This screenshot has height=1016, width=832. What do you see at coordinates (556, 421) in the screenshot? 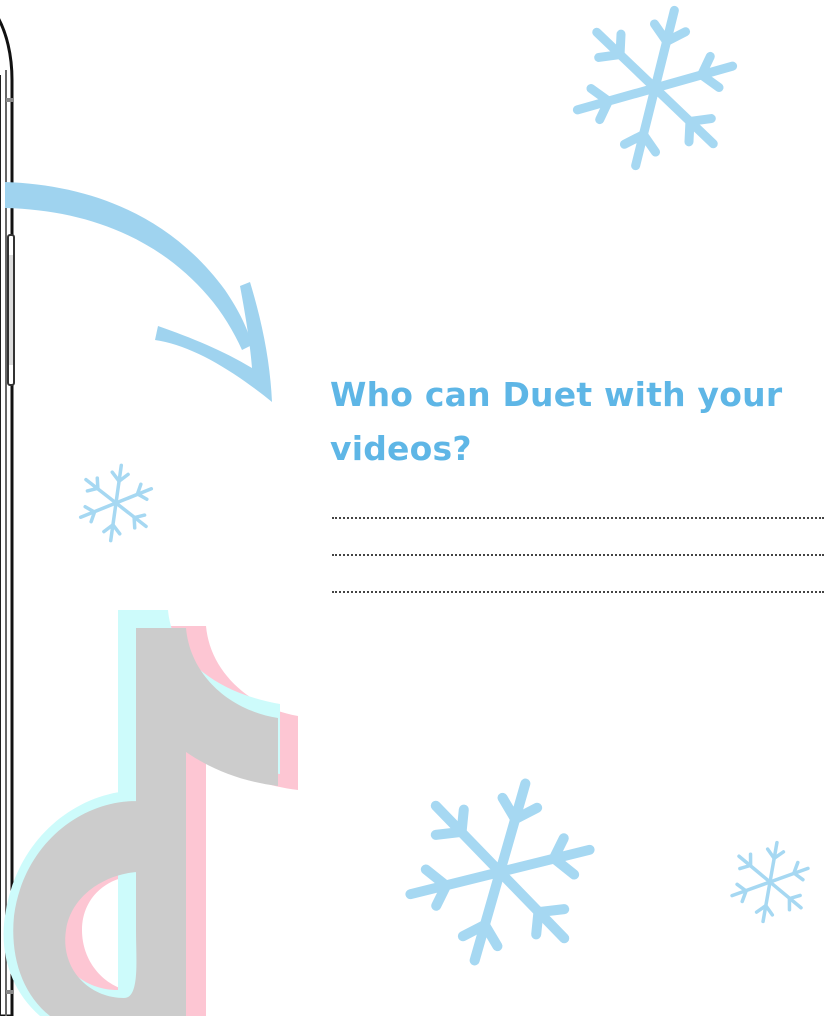
I see `question-heading: Who can Duet with your videos?` at bounding box center [556, 421].